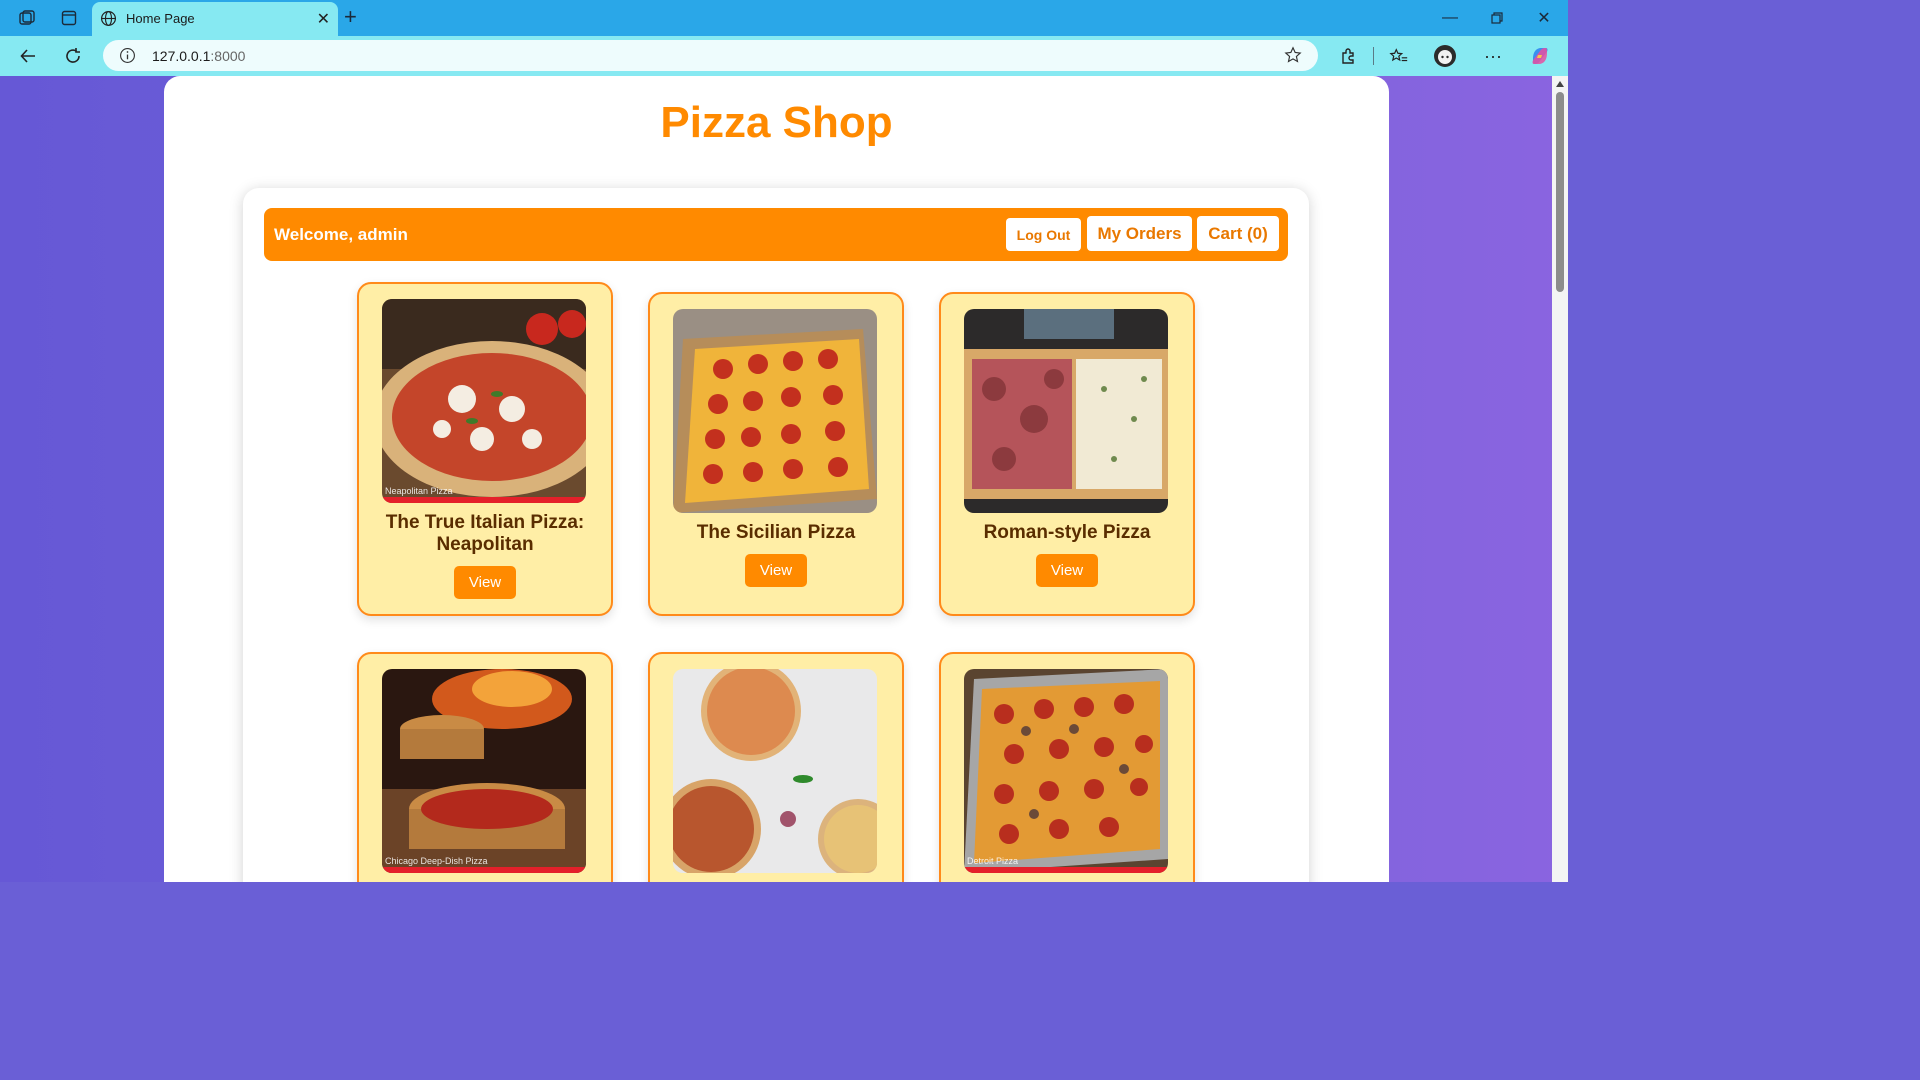 This screenshot has height=1080, width=1920. I want to click on scrollbar-thumb, so click(1560, 192).